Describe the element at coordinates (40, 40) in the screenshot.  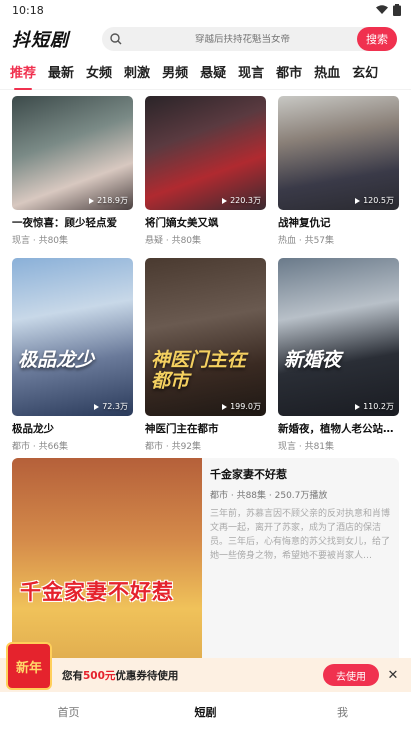
I see `app-logo: 抖短剧` at that location.